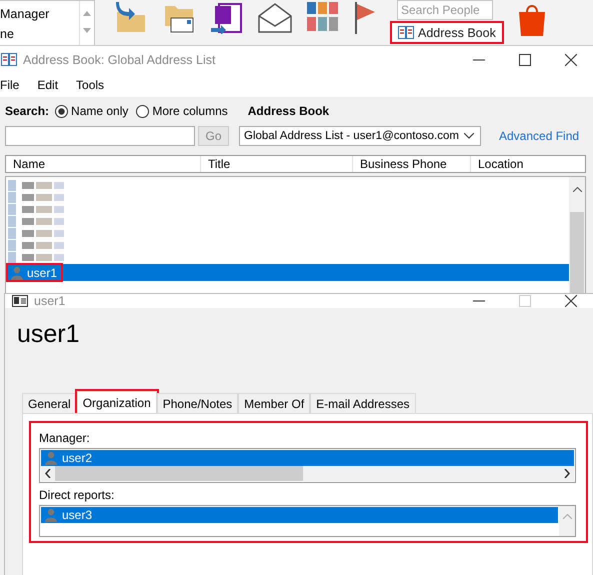 The height and width of the screenshot is (575, 593). I want to click on up-arrow-icon, so click(87, 13).